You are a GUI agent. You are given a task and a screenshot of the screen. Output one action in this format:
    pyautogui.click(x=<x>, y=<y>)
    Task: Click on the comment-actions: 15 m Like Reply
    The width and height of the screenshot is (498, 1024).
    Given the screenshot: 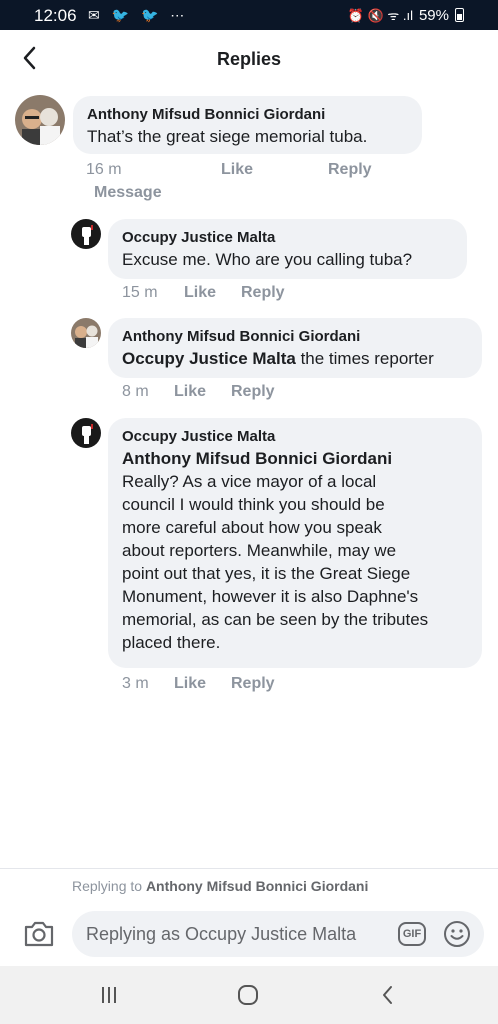 What is the action you would take?
    pyautogui.click(x=222, y=294)
    